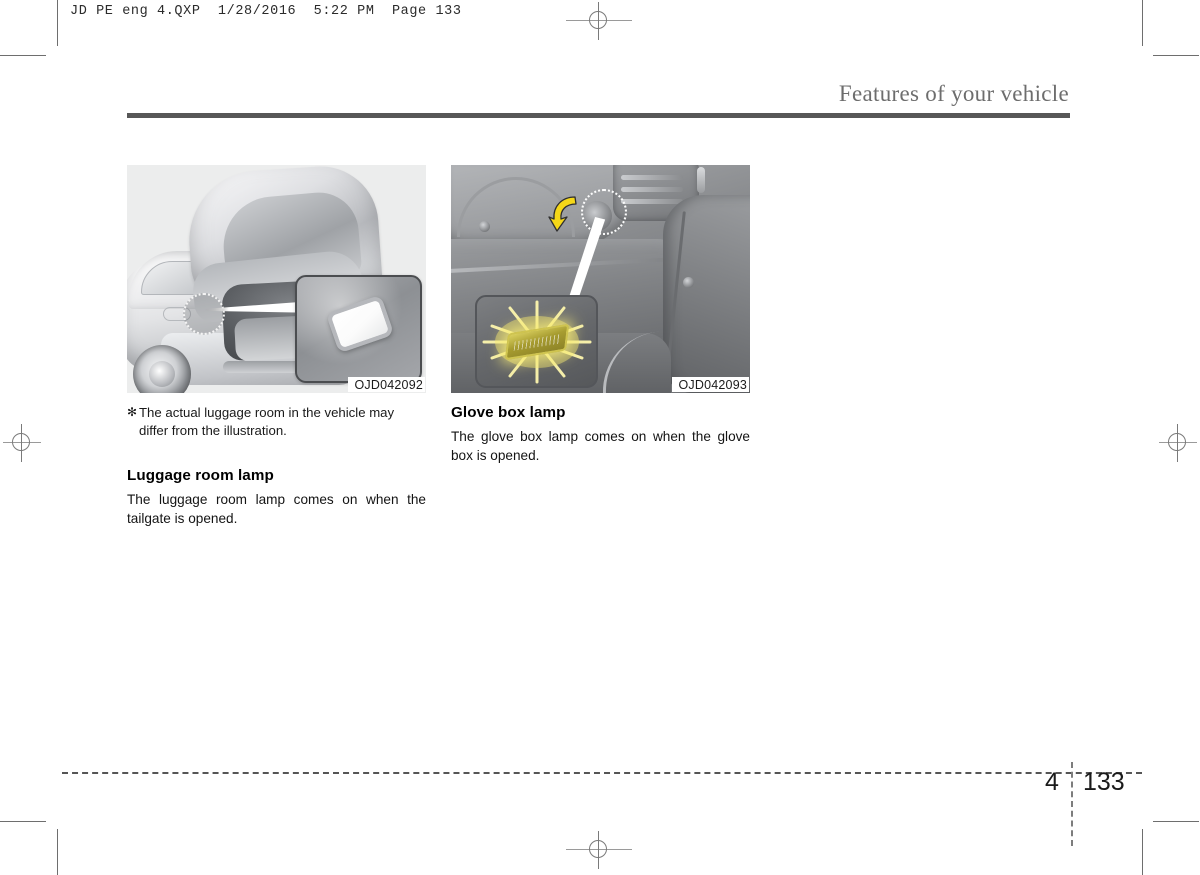 The width and height of the screenshot is (1200, 875). Describe the element at coordinates (57, 23) in the screenshot. I see `crop-mark-top-left-vertical` at that location.